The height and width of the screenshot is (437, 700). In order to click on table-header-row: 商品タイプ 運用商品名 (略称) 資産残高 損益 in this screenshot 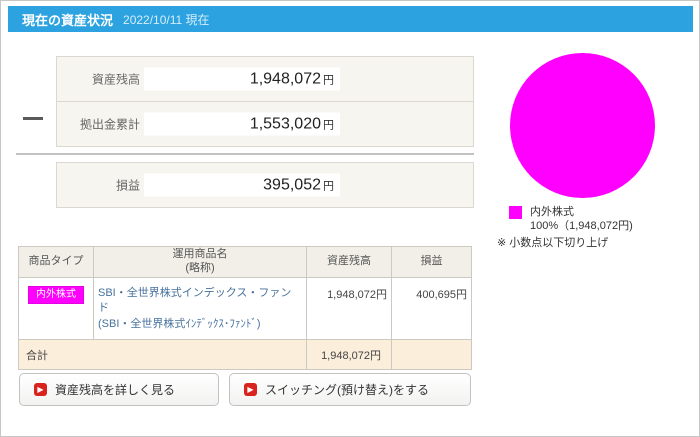, I will do `click(245, 262)`.